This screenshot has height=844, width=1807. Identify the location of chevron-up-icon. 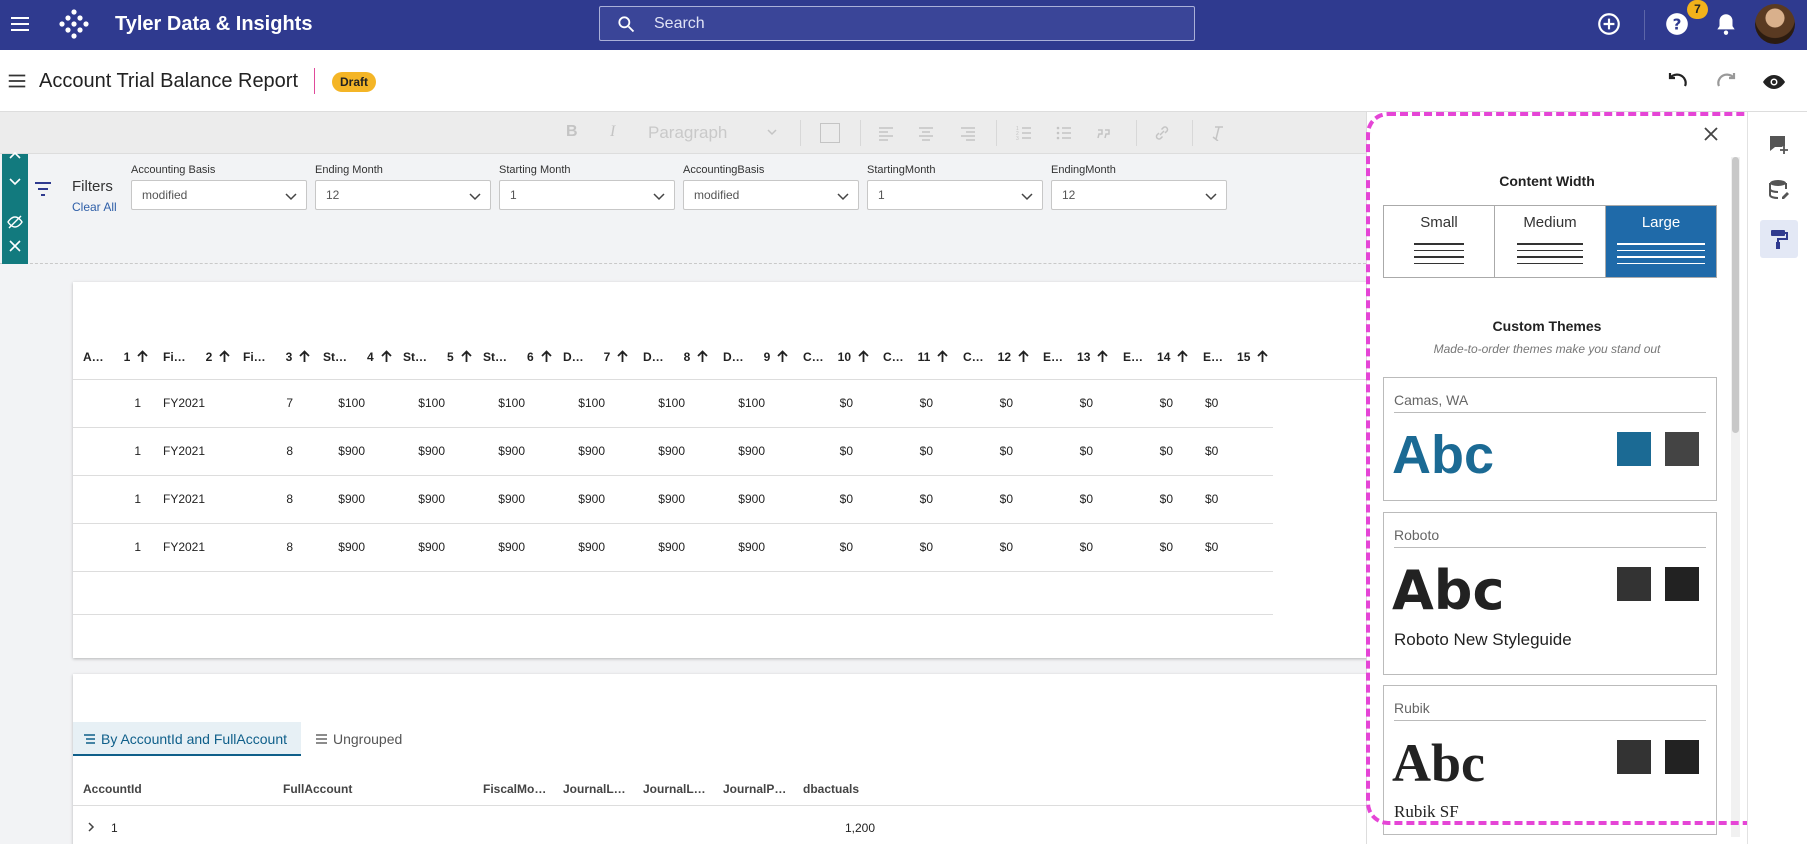
(15, 156).